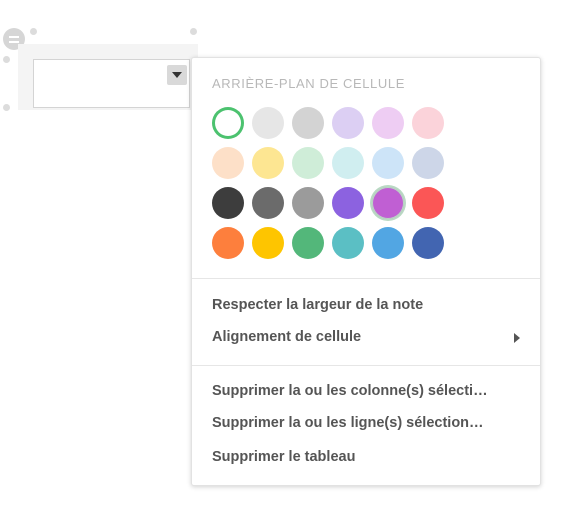 This screenshot has height=519, width=581. I want to click on swatch-dark-gray, so click(268, 203).